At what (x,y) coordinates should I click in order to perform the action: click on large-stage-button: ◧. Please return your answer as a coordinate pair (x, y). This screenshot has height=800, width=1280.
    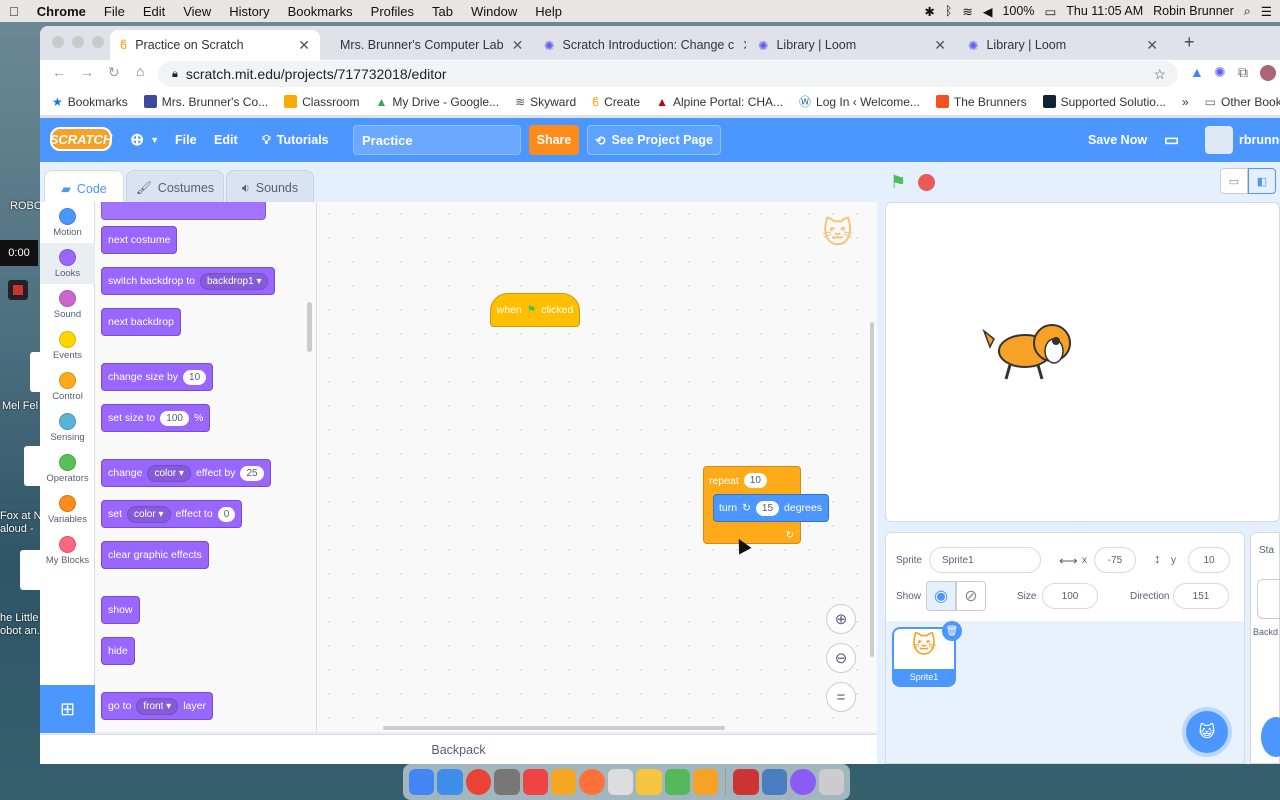
    Looking at the image, I should click on (1262, 181).